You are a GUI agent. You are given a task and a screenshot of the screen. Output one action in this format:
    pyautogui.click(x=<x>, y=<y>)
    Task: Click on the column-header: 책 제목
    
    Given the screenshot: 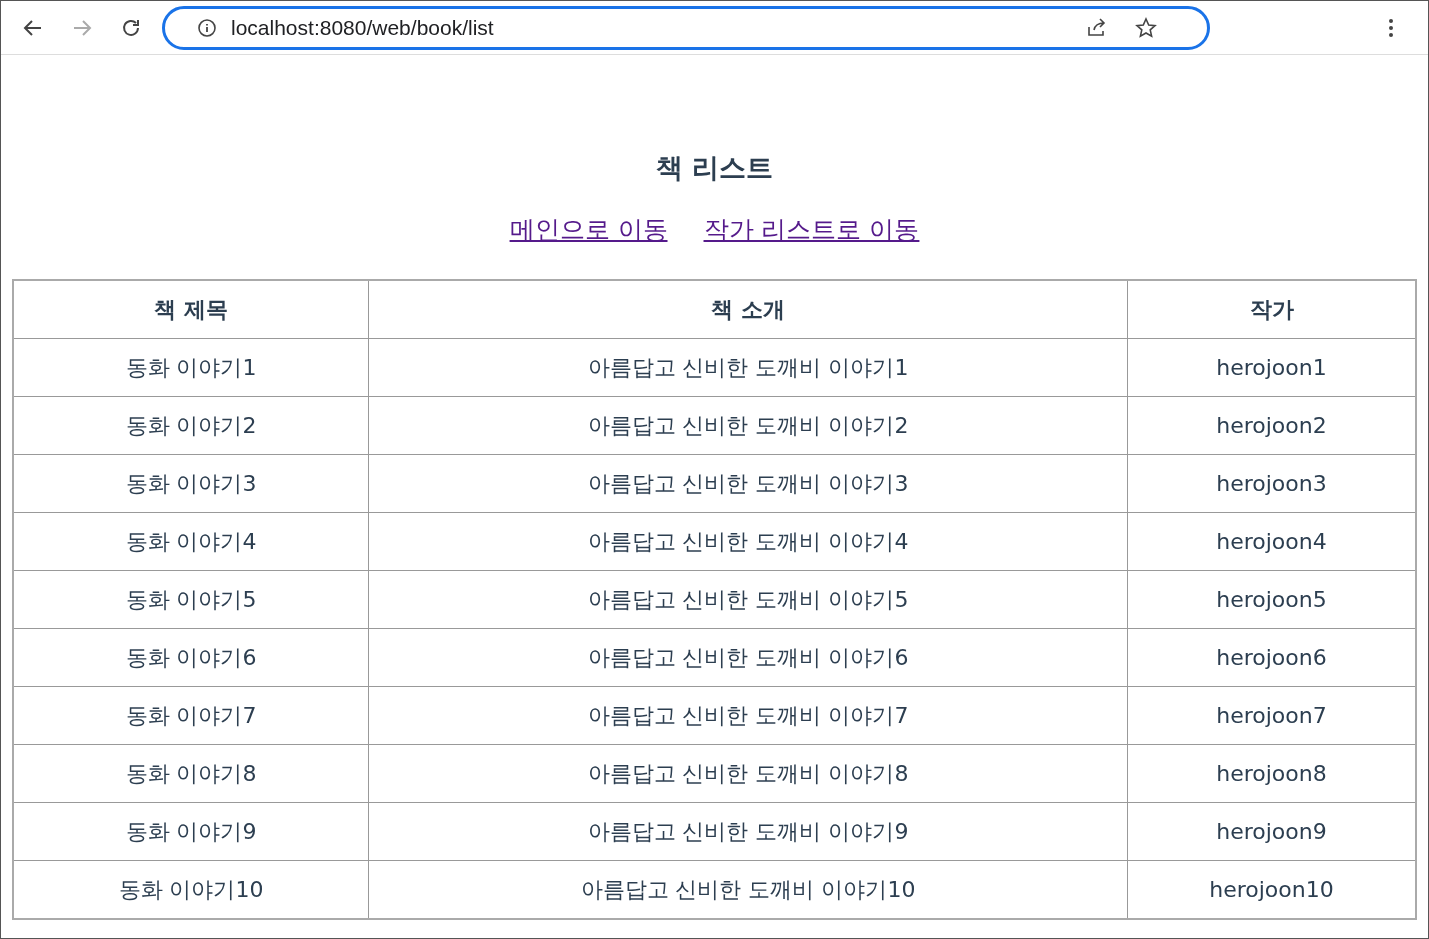 What is the action you would take?
    pyautogui.click(x=191, y=309)
    